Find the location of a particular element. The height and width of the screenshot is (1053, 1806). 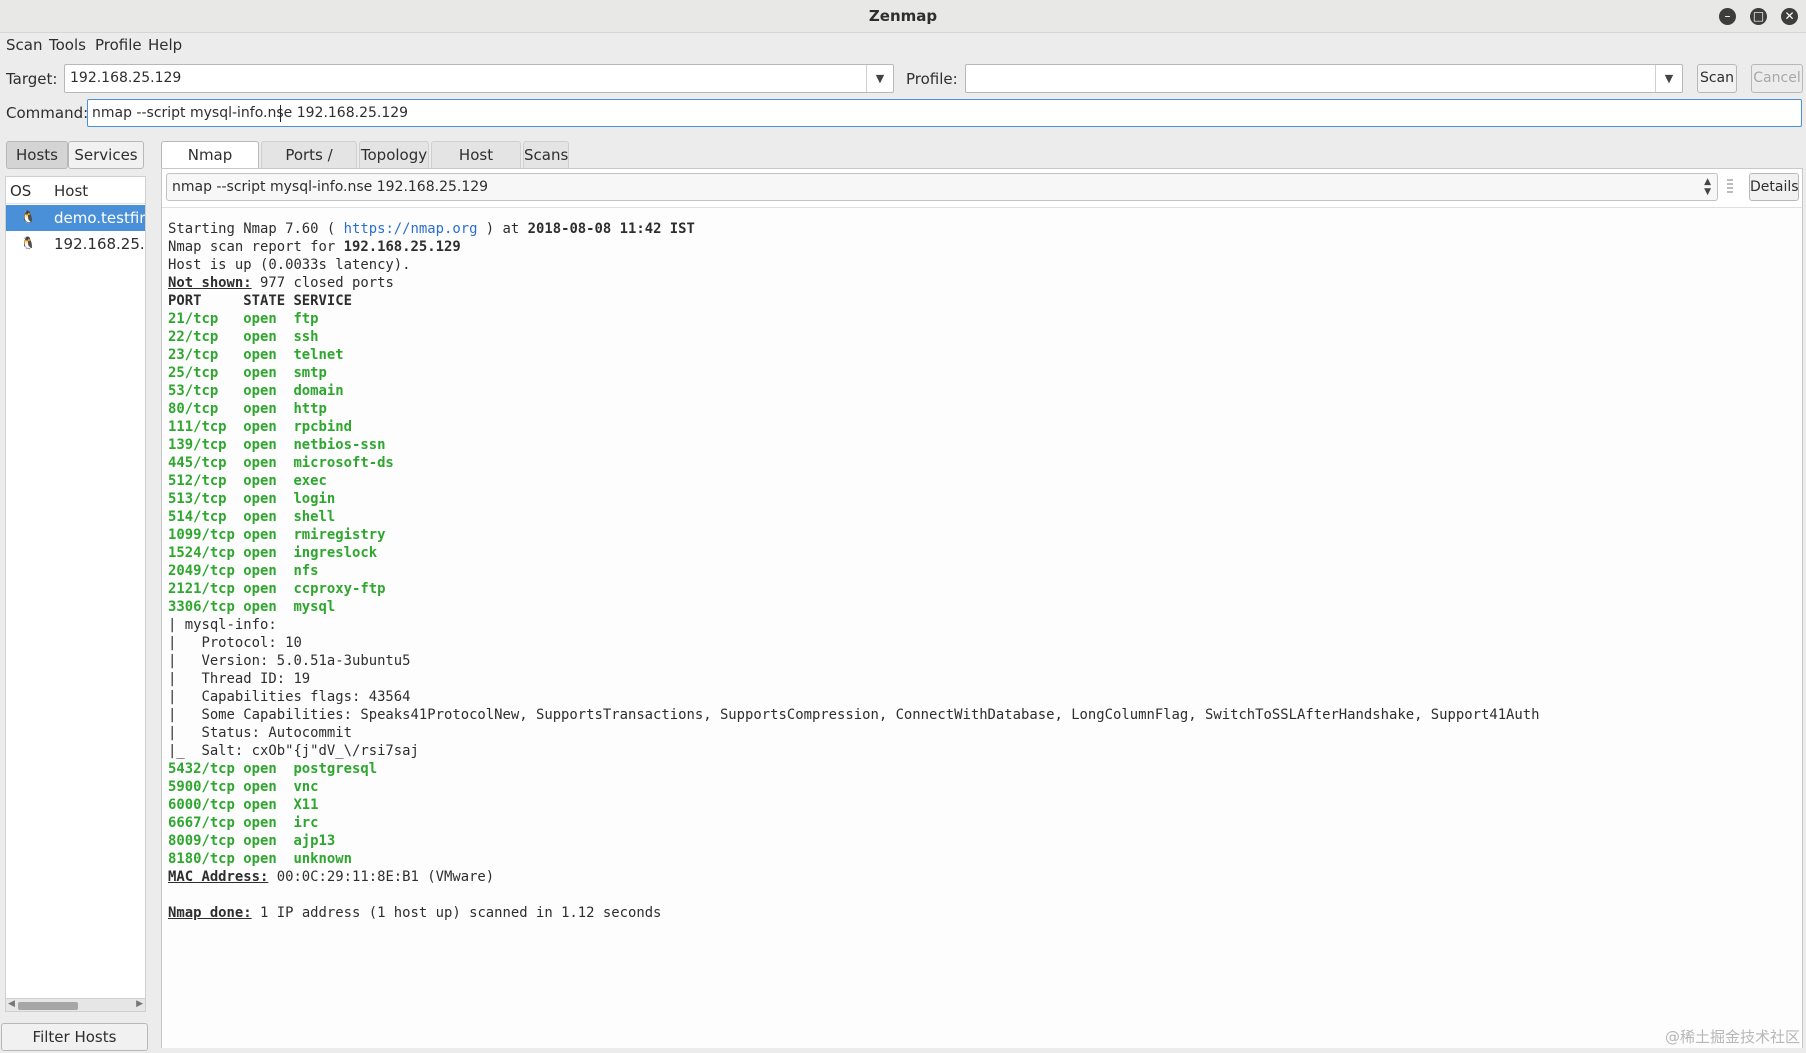

host-list: OS Host 🐧 demo.testfire. 🐧 192.168.25.12 is located at coordinates (75, 591).